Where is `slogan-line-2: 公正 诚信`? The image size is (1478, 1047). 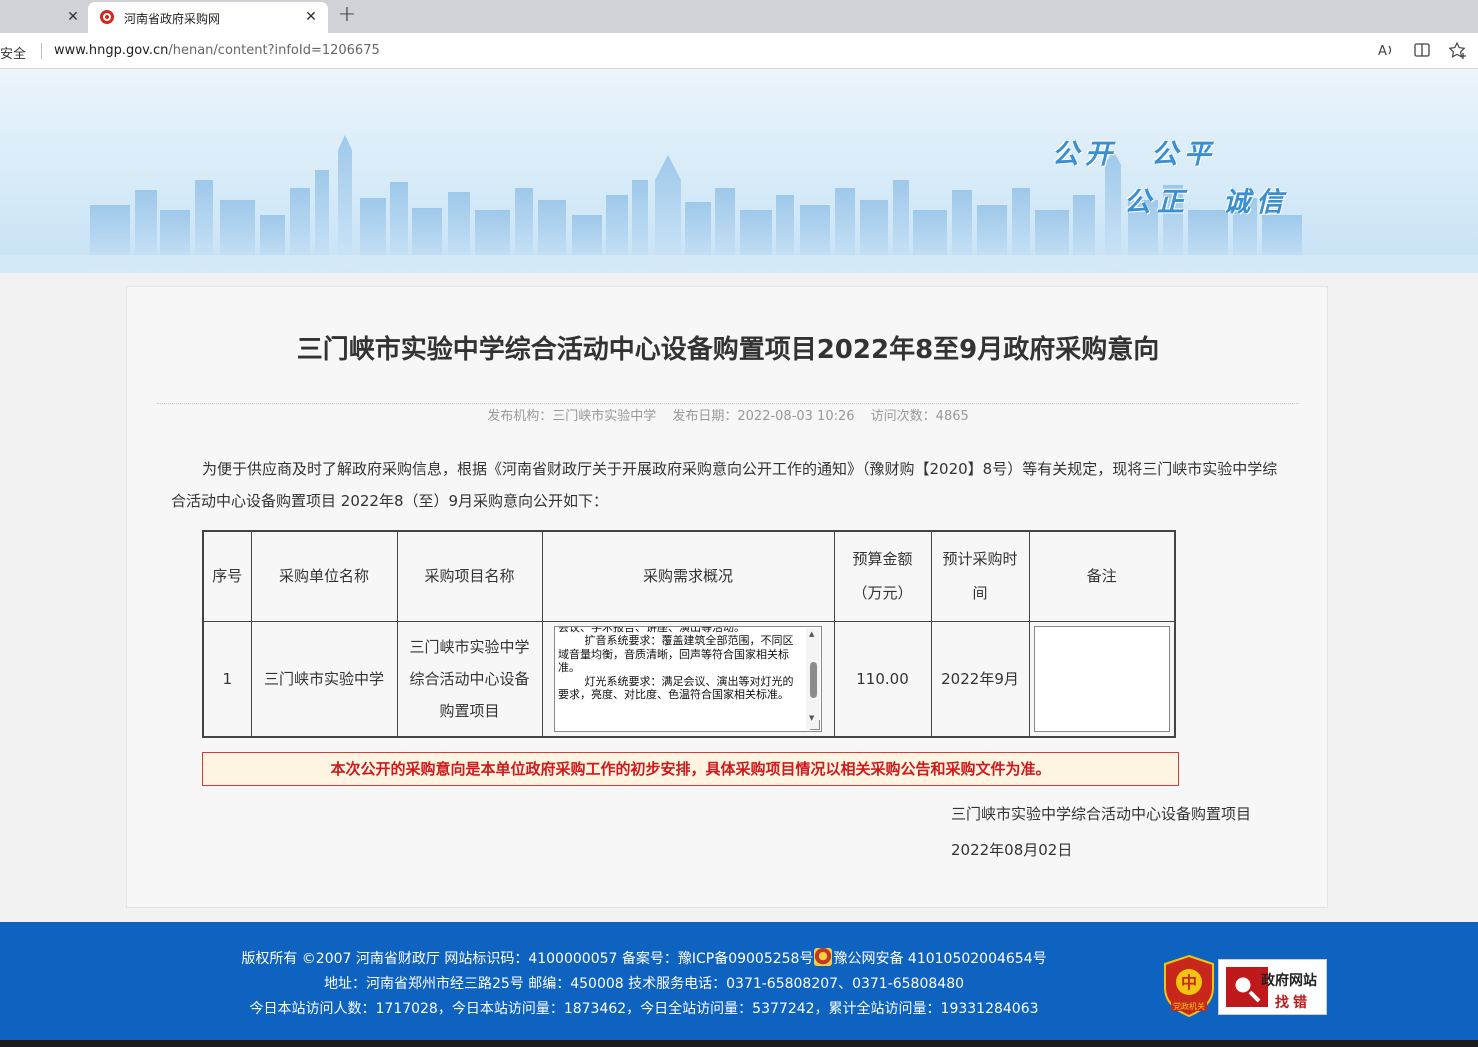
slogan-line-2: 公正 诚信 is located at coordinates (1206, 202).